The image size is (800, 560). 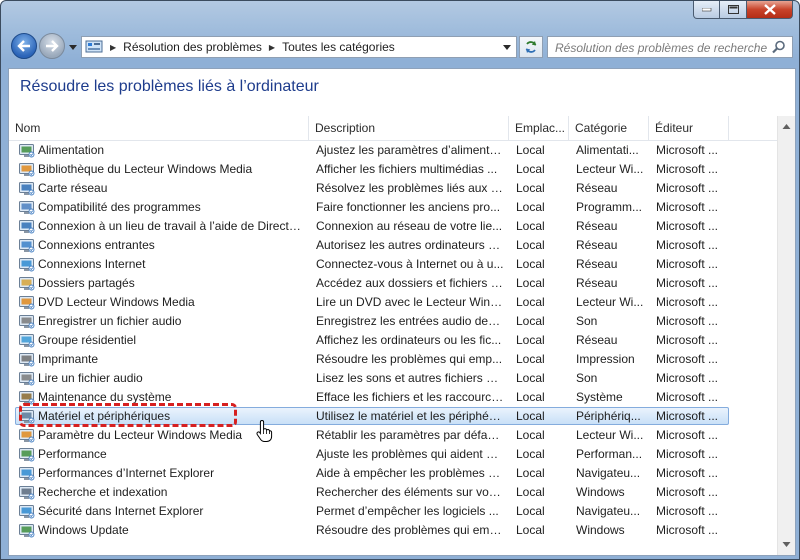 What do you see at coordinates (87, 340) in the screenshot?
I see `item-name: Groupe résidentiel` at bounding box center [87, 340].